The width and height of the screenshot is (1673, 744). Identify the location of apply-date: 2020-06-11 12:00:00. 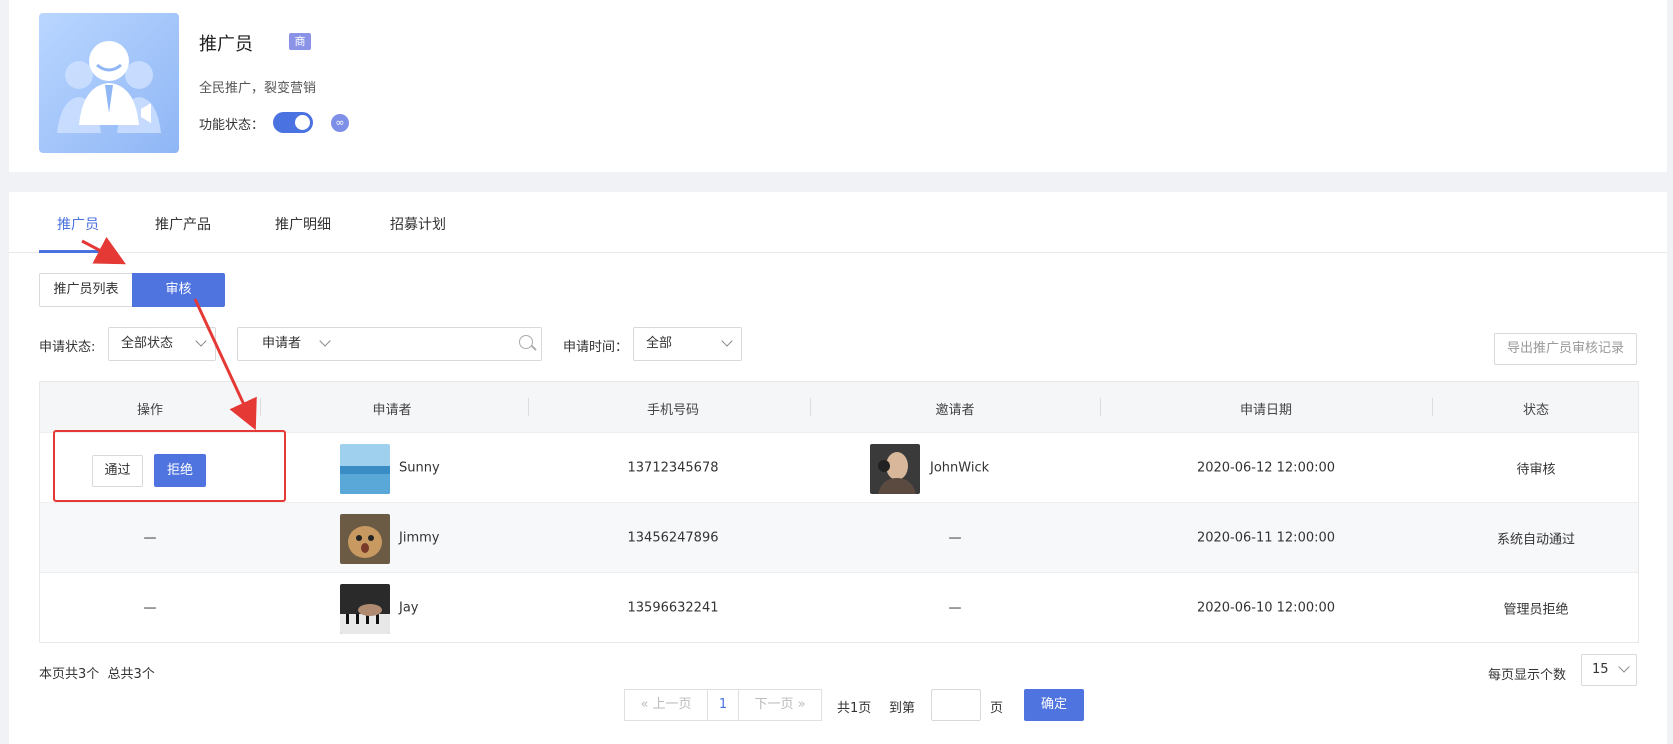
(1266, 537).